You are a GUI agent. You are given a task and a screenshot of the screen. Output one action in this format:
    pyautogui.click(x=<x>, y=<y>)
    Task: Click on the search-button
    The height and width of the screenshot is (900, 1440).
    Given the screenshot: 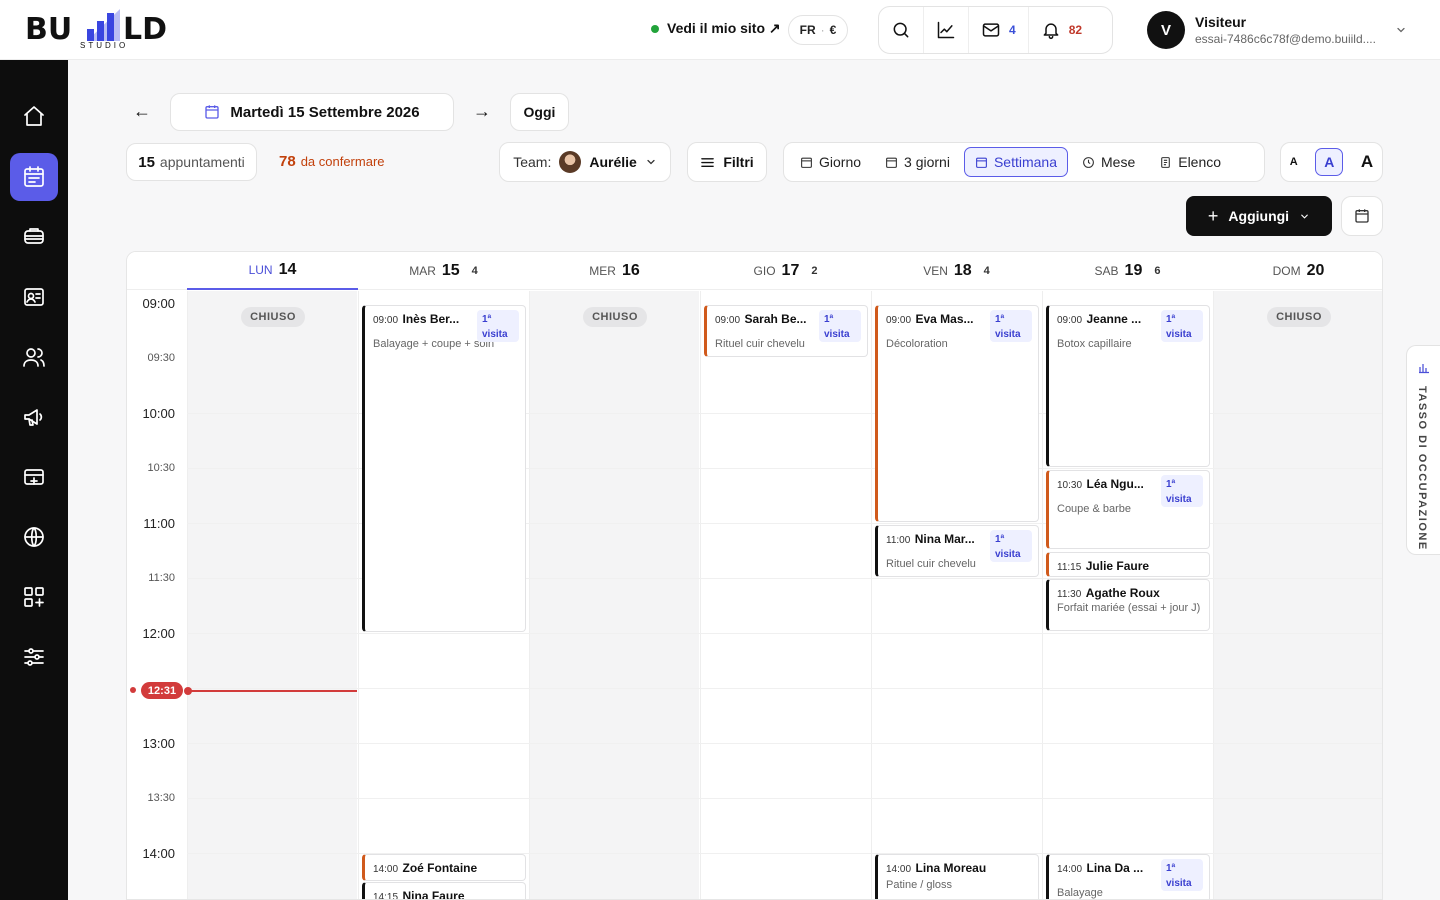 What is the action you would take?
    pyautogui.click(x=907, y=30)
    